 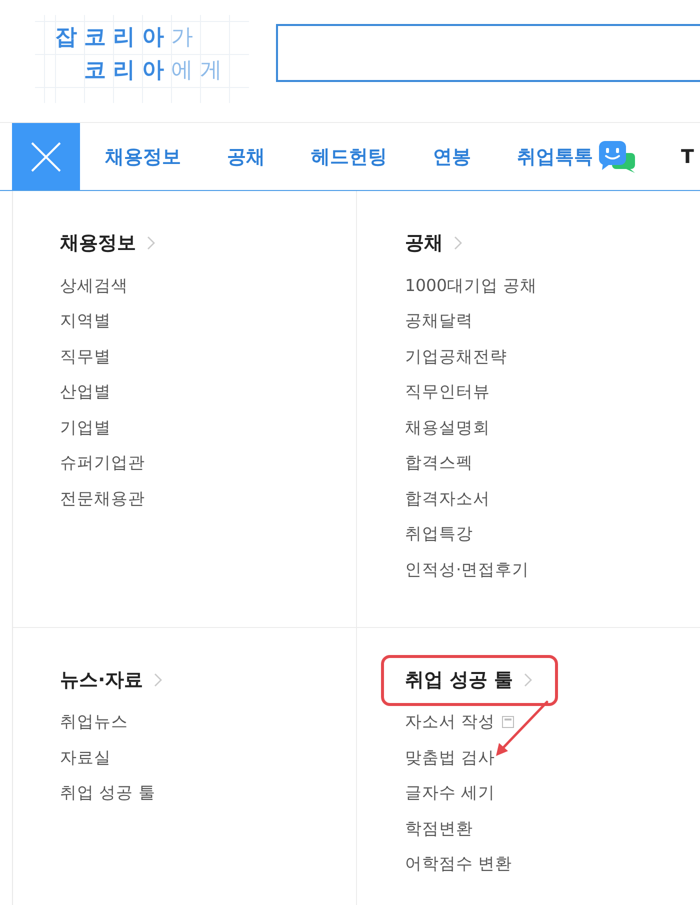 I want to click on close-icon, so click(x=46, y=157).